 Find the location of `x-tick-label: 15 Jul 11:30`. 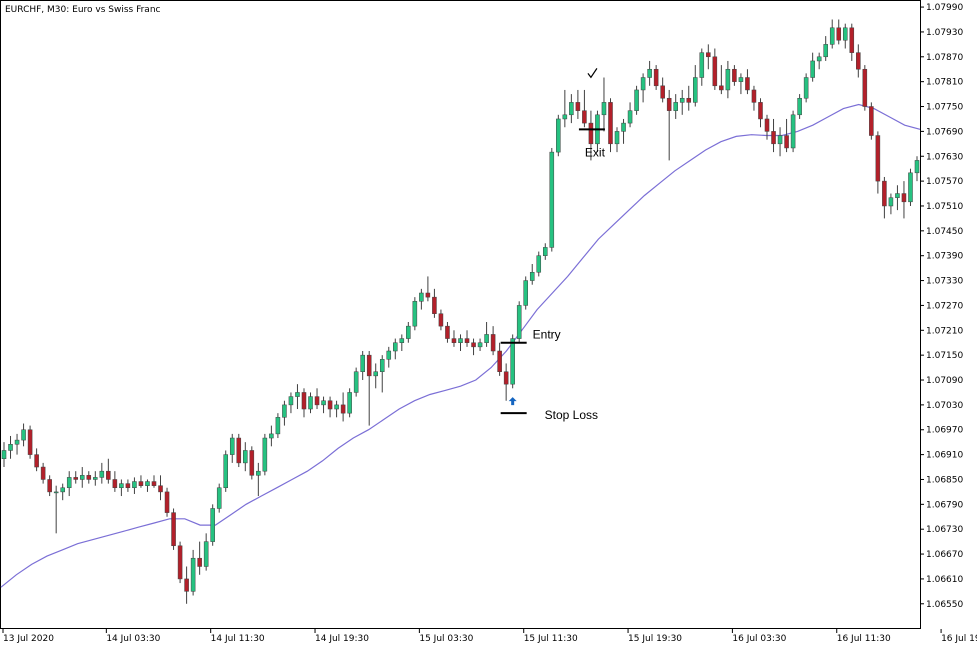

x-tick-label: 15 Jul 11:30 is located at coordinates (551, 639).